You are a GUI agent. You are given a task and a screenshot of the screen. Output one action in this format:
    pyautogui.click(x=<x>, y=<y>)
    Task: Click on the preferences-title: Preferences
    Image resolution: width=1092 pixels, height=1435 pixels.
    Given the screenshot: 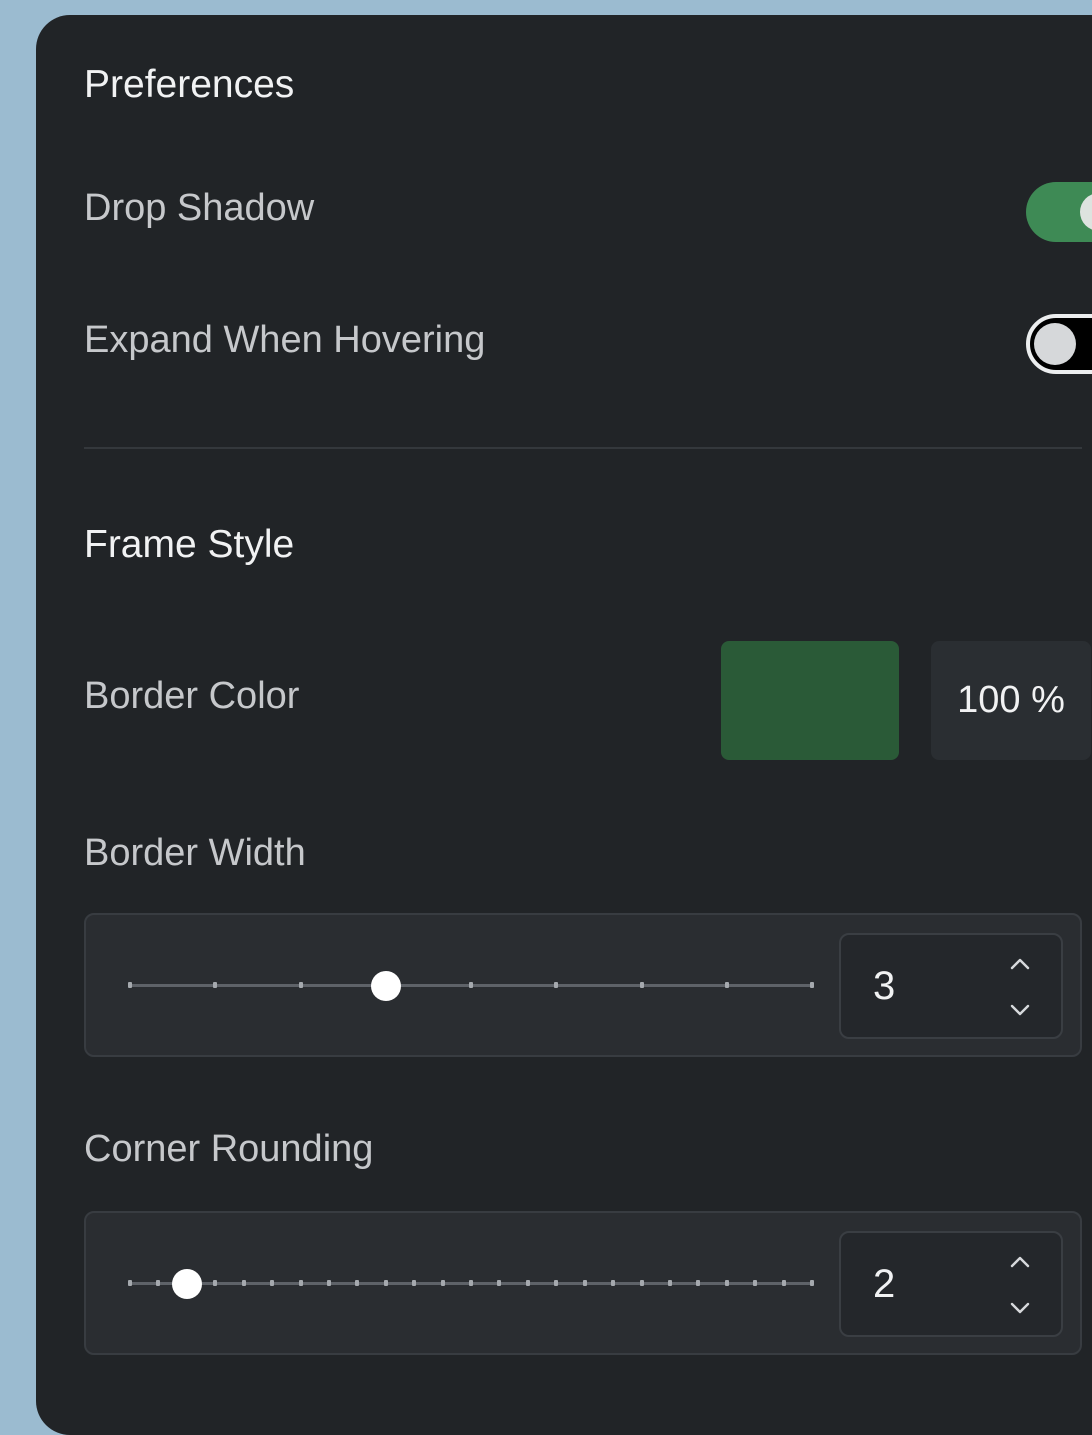 What is the action you would take?
    pyautogui.click(x=189, y=84)
    